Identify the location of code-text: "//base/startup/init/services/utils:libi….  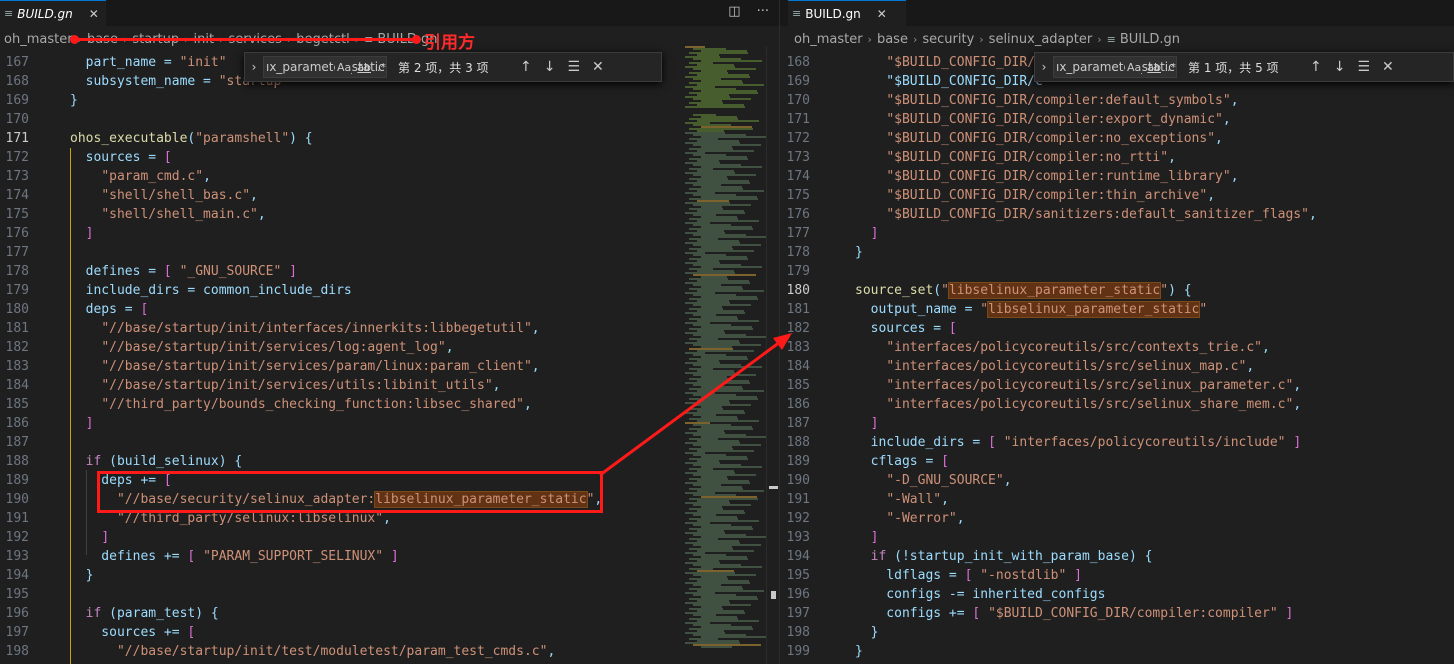
(301, 385).